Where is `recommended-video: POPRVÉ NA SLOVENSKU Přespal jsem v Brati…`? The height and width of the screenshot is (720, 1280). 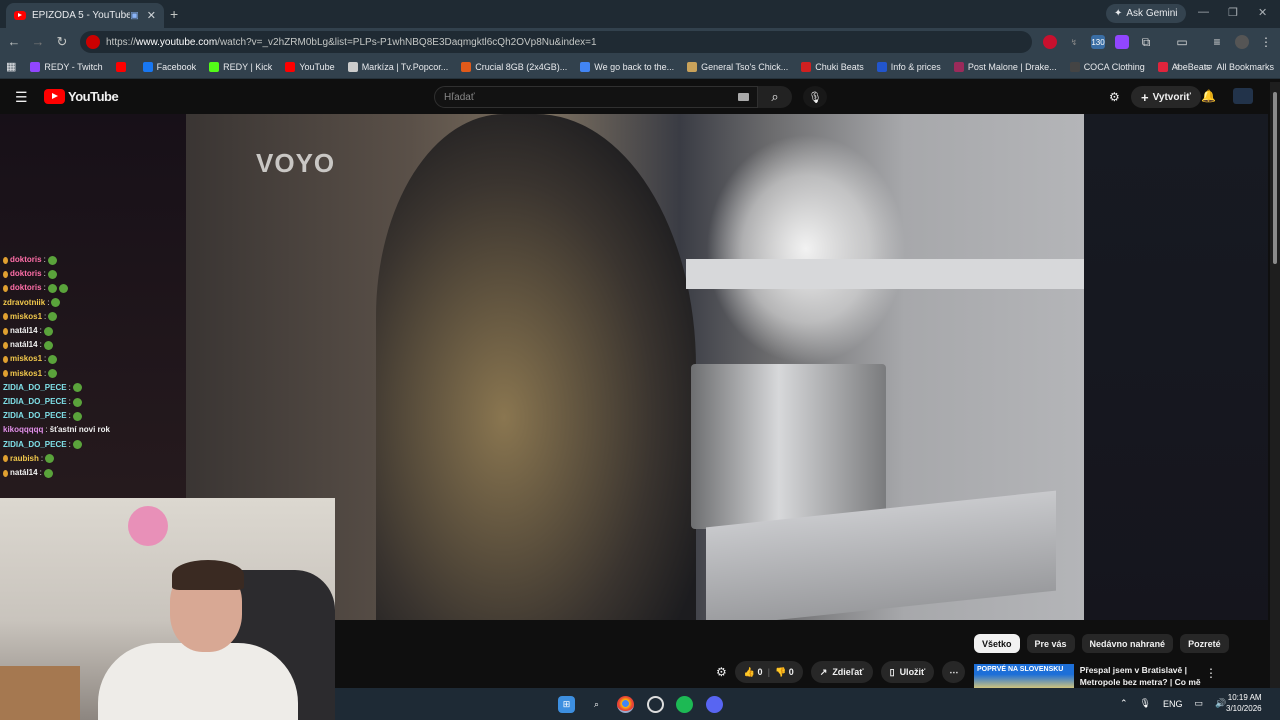
recommended-video: POPRVÉ NA SLOVENSKU Přespal jsem v Brati… is located at coordinates (1090, 681).